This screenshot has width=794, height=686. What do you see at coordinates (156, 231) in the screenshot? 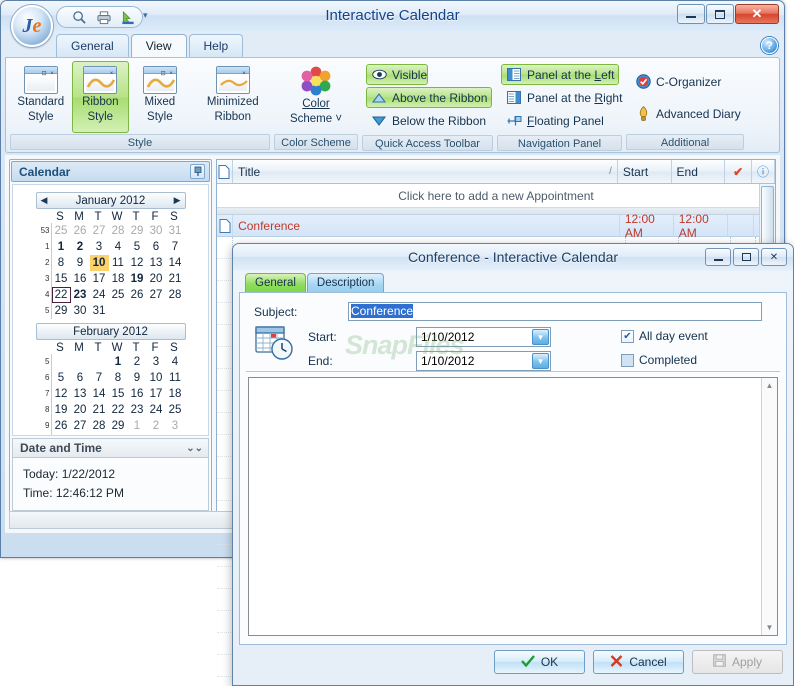
I see `calendar-day: 30` at bounding box center [156, 231].